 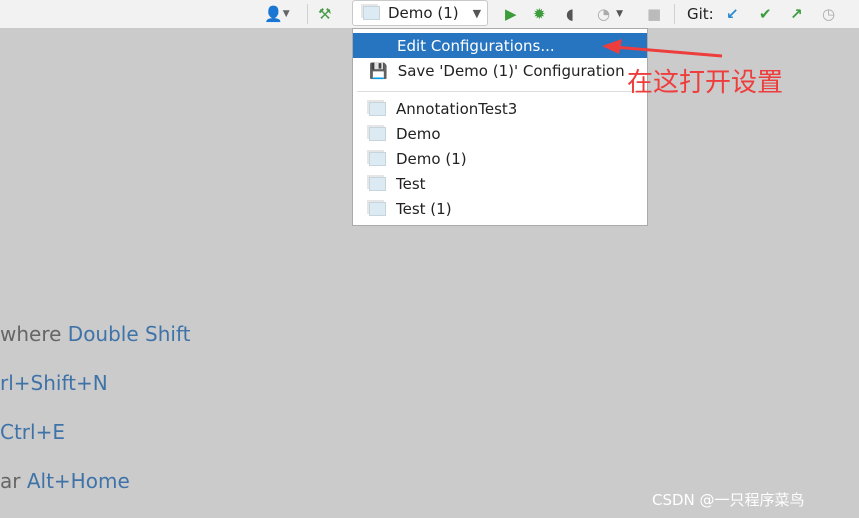 What do you see at coordinates (411, 183) in the screenshot?
I see `menu-item-label: Test` at bounding box center [411, 183].